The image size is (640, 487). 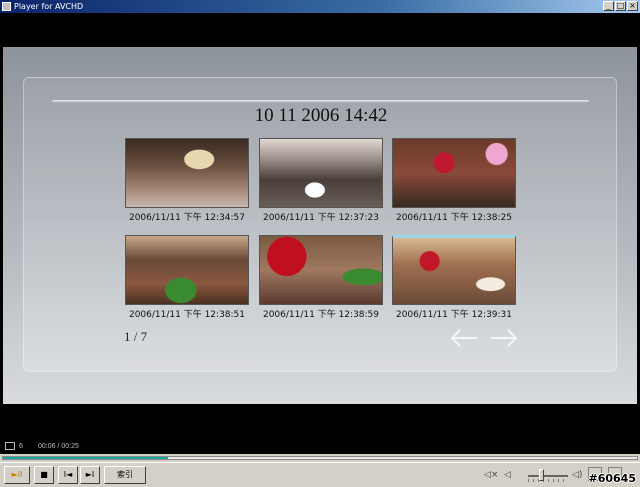 What do you see at coordinates (320, 474) in the screenshot?
I see `control-bar: ►II ■ I◄ ►I 索引 ◁× ◁ ◁)` at bounding box center [320, 474].